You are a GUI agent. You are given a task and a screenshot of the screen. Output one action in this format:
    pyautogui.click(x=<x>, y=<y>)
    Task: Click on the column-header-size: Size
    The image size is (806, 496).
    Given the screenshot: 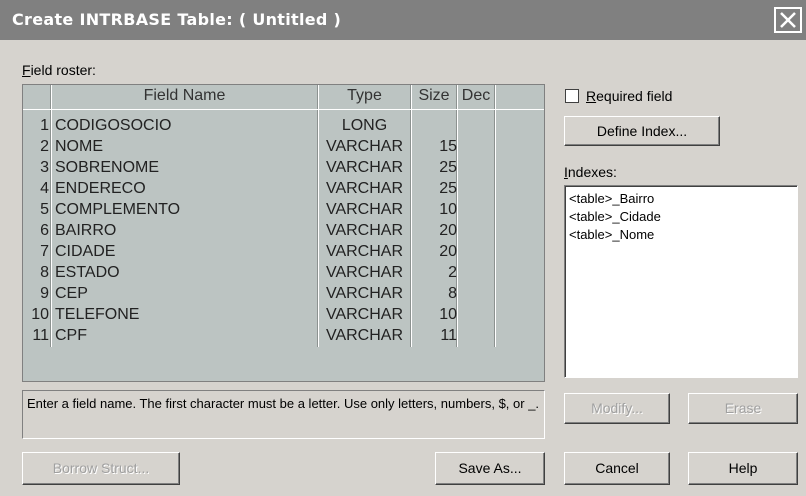 What is the action you would take?
    pyautogui.click(x=434, y=96)
    